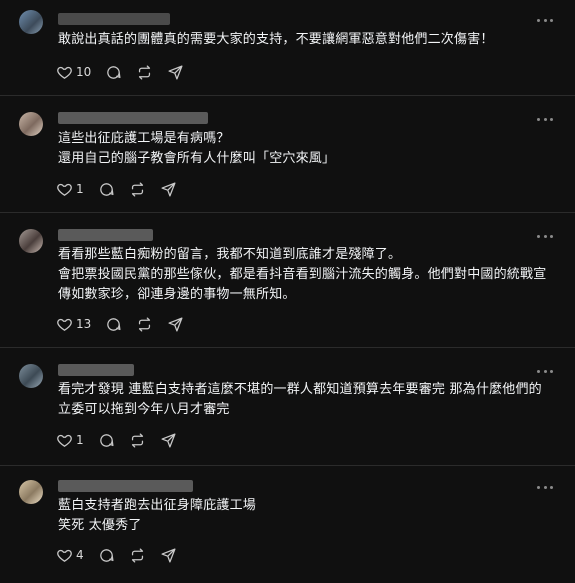  Describe the element at coordinates (80, 555) in the screenshot. I see `like-count: 4` at that location.